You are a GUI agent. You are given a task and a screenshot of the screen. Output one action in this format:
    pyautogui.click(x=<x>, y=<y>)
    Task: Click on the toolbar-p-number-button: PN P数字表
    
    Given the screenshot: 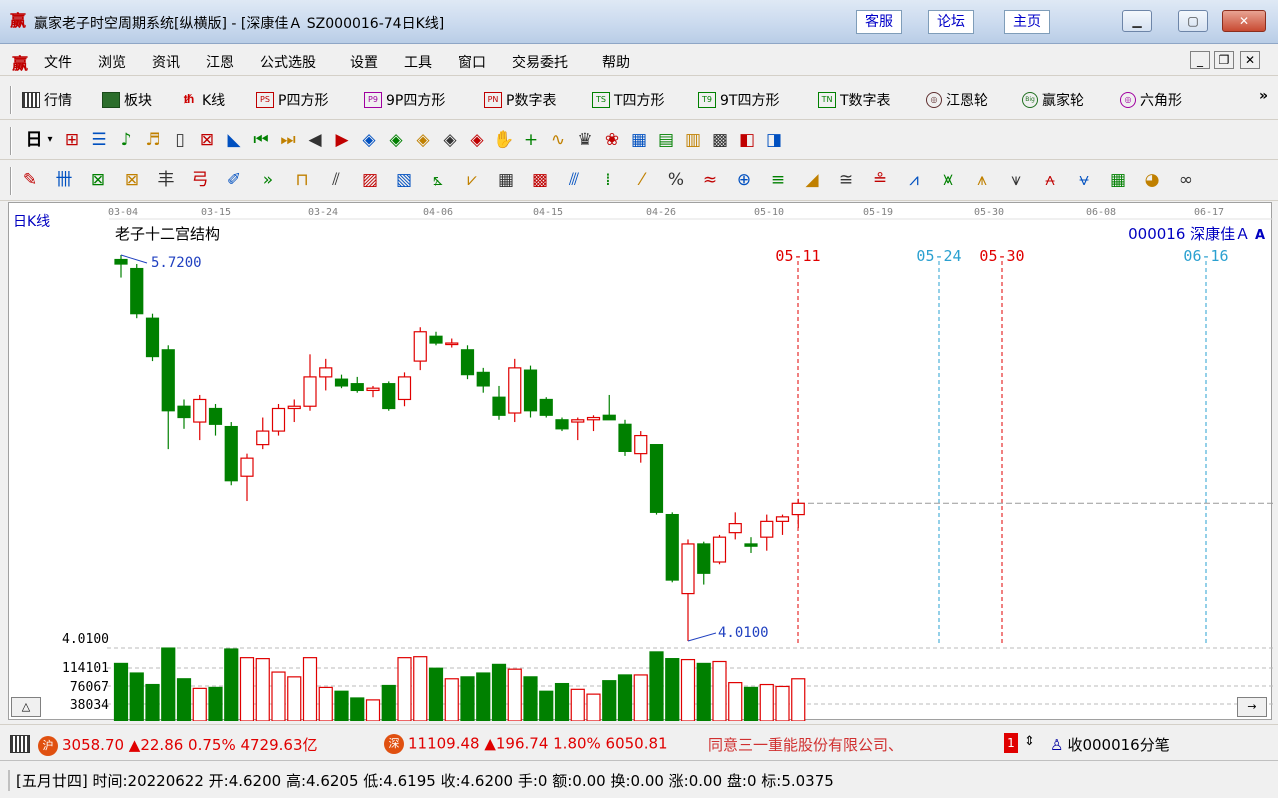 What is the action you would take?
    pyautogui.click(x=520, y=100)
    